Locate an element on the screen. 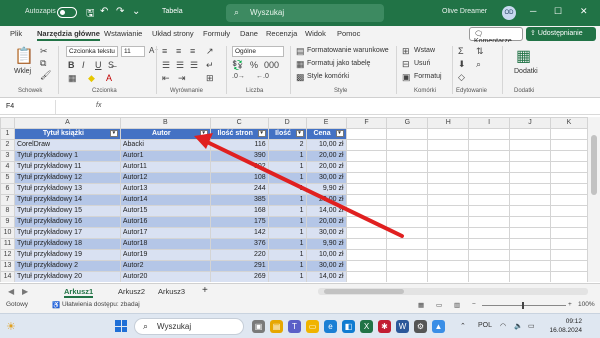 This screenshot has height=338, width=600. table-header-cell: Tytuł książki ▾ is located at coordinates (67, 134).